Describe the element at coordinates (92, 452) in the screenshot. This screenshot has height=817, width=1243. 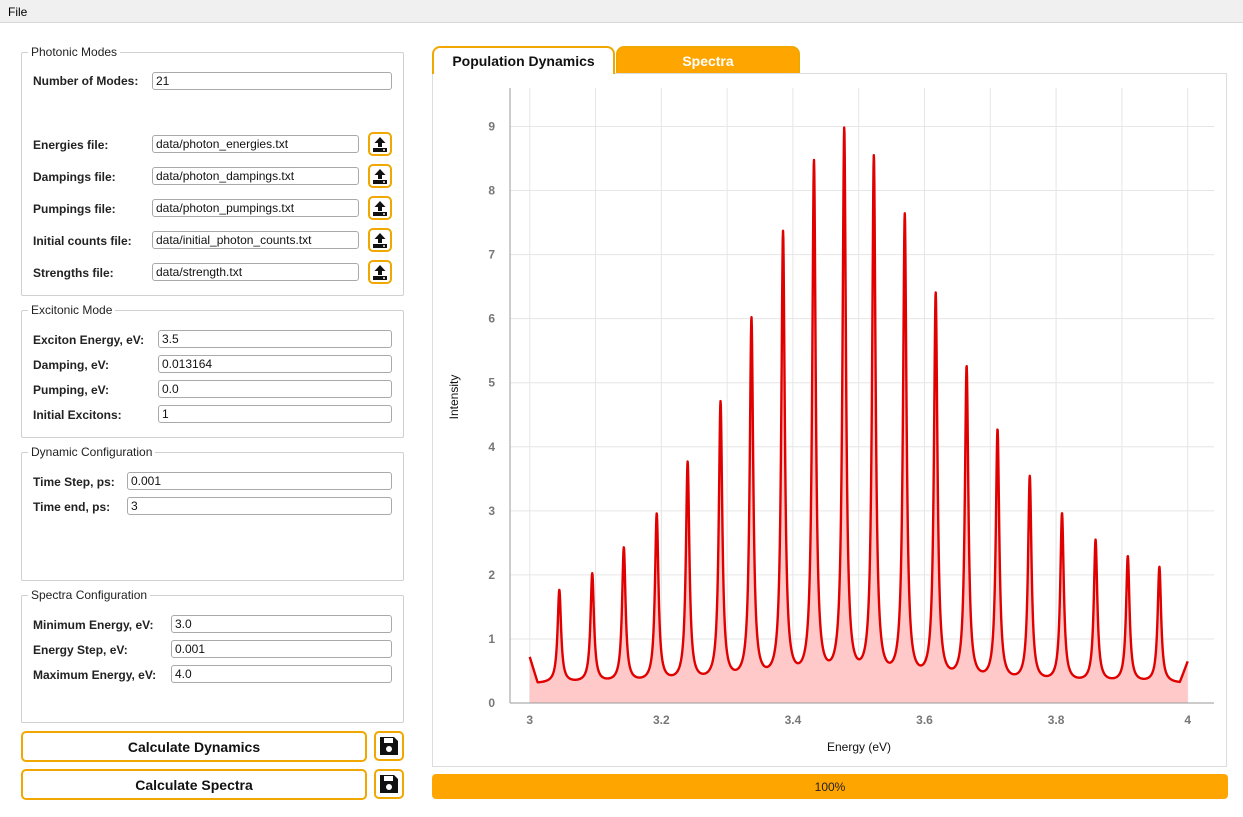
I see `dynamic-config-legend: Dynamic Configuration` at that location.